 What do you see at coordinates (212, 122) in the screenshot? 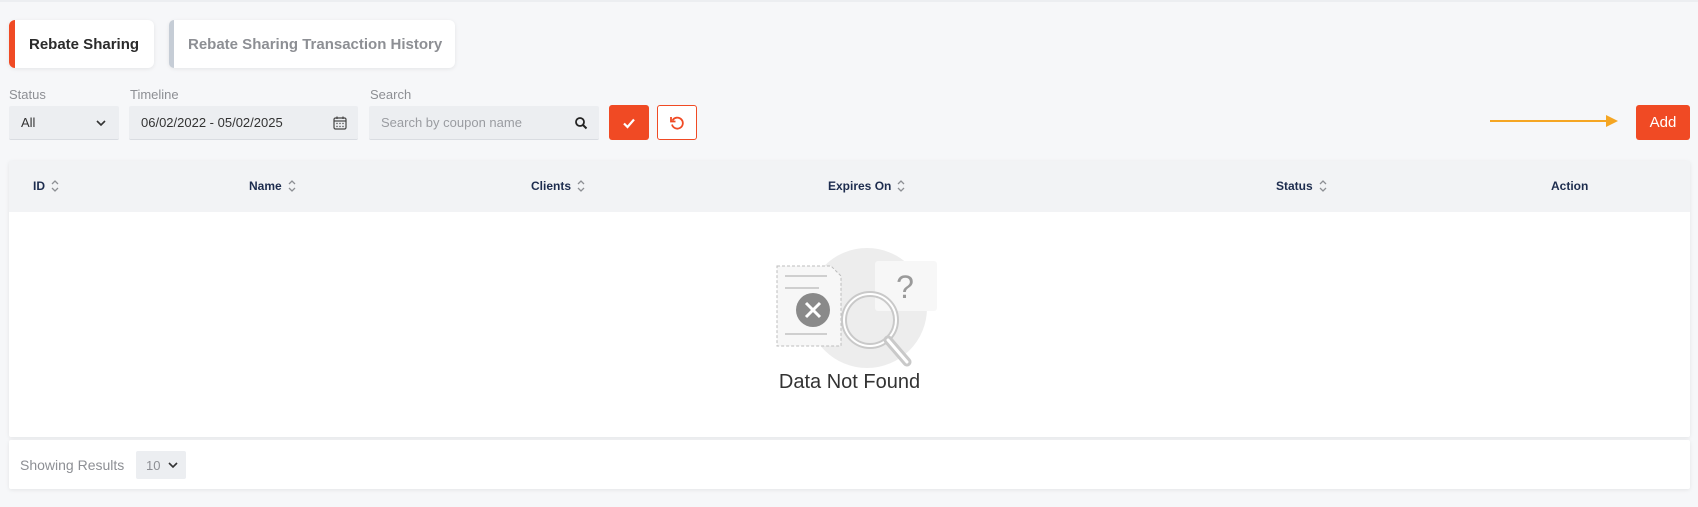
I see `timeline-value: 06/02/2022 - 05/02/2025` at bounding box center [212, 122].